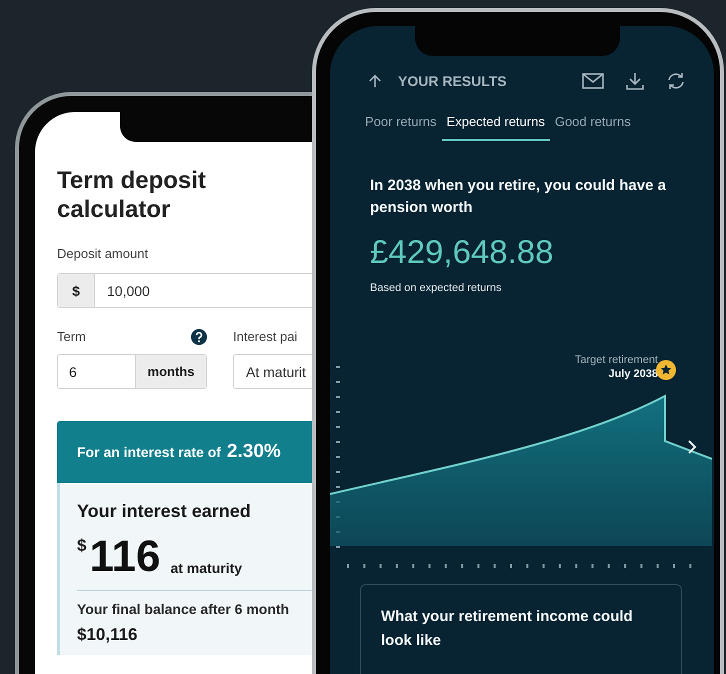 The height and width of the screenshot is (674, 726). Describe the element at coordinates (71, 337) in the screenshot. I see `field-label: Term` at that location.